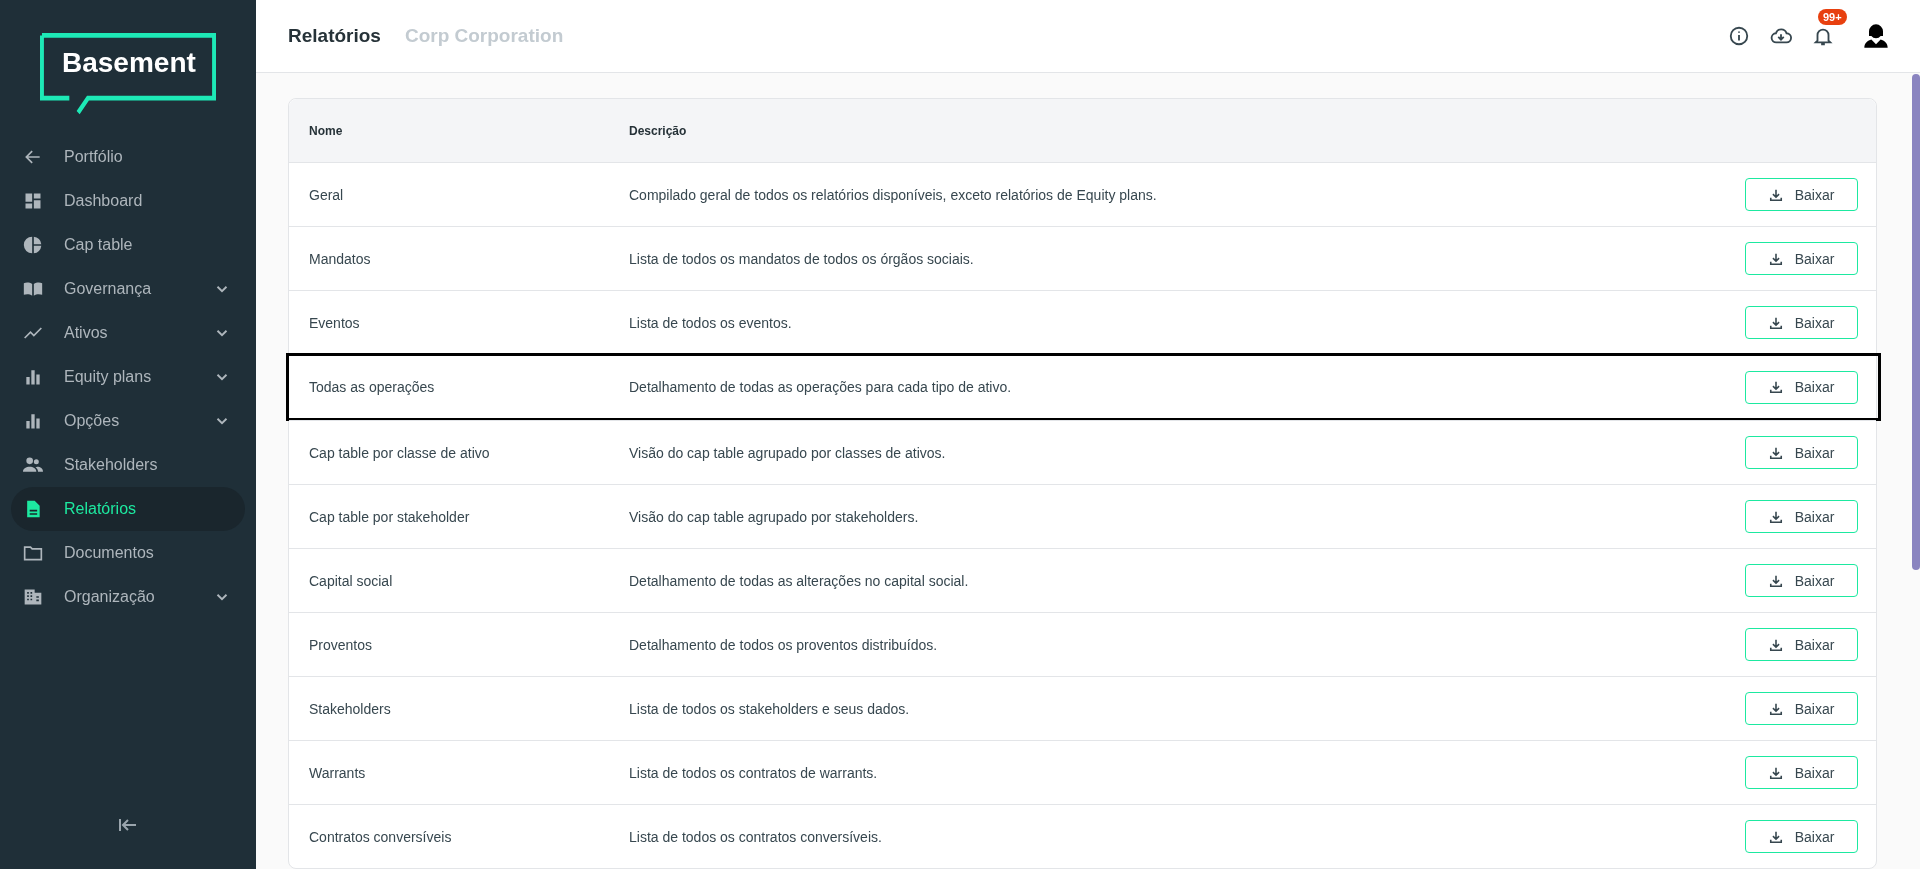 The height and width of the screenshot is (869, 1920). What do you see at coordinates (334, 36) in the screenshot?
I see `page-title: Relatórios` at bounding box center [334, 36].